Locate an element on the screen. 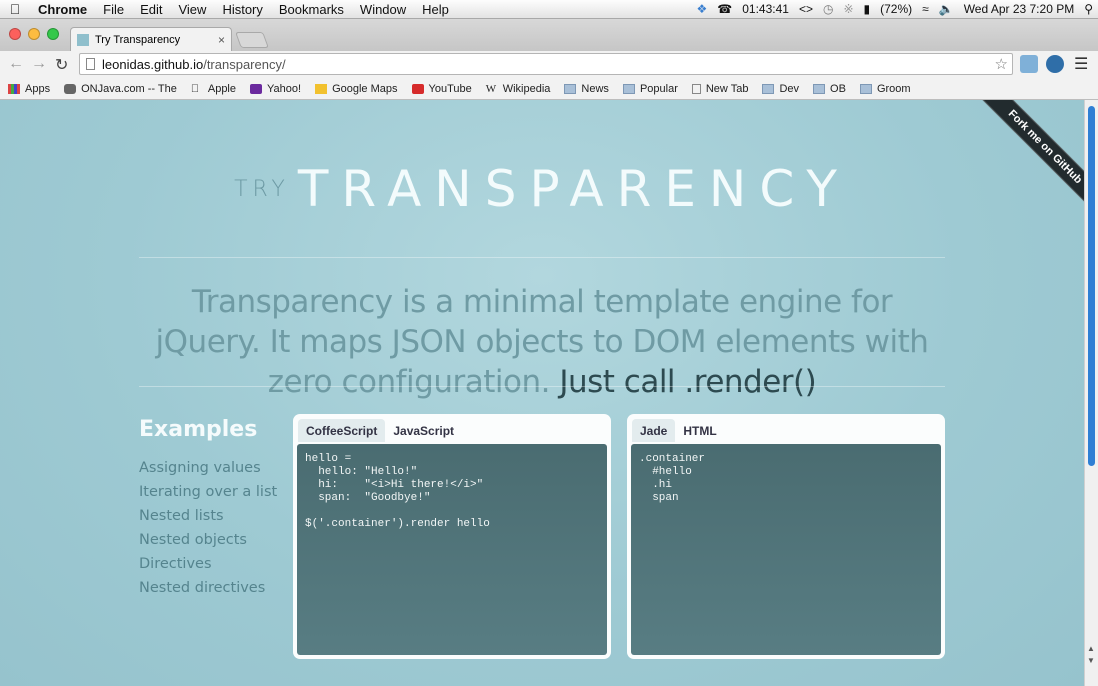 This screenshot has height=686, width=1098. tab-html: HTML is located at coordinates (699, 430).